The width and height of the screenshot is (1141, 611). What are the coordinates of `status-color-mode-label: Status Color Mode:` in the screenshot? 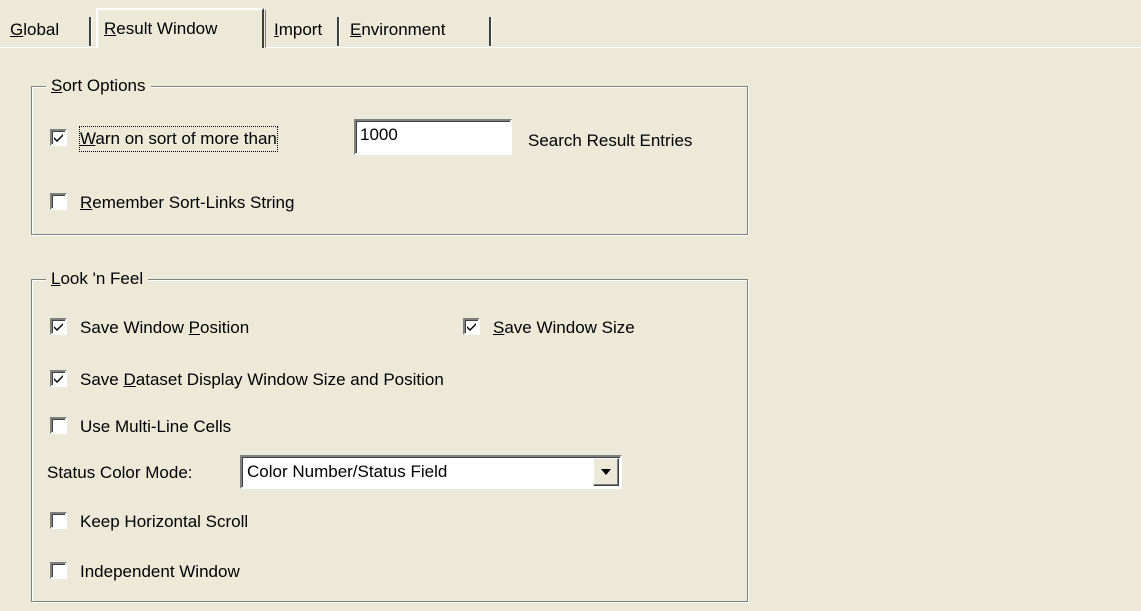 It's located at (120, 472).